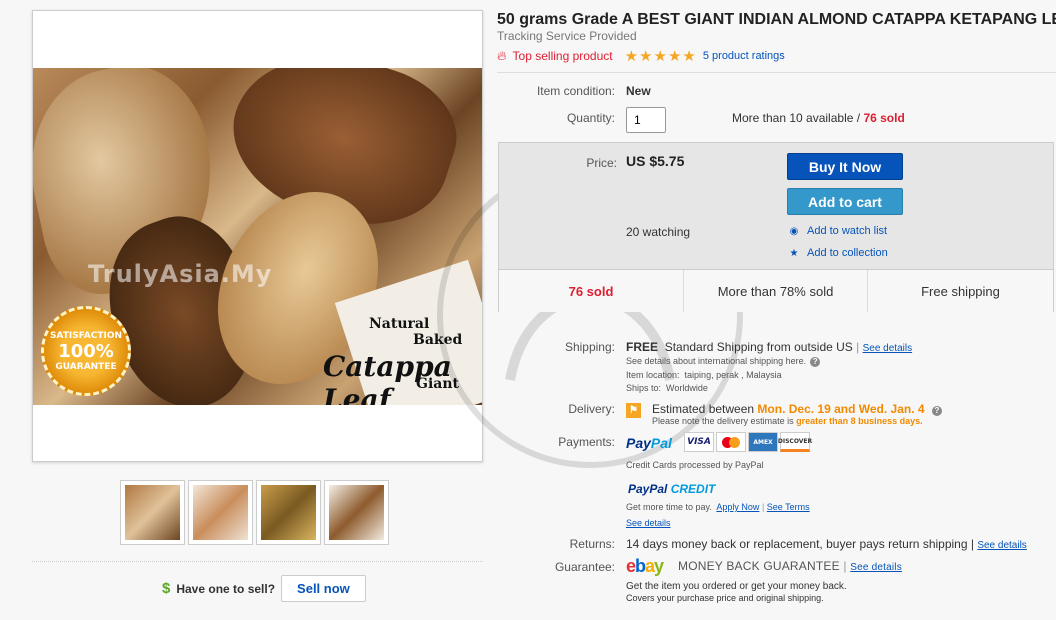 This screenshot has height=620, width=1056. What do you see at coordinates (845, 166) in the screenshot?
I see `buy-it-now-button: Buy It Now` at bounding box center [845, 166].